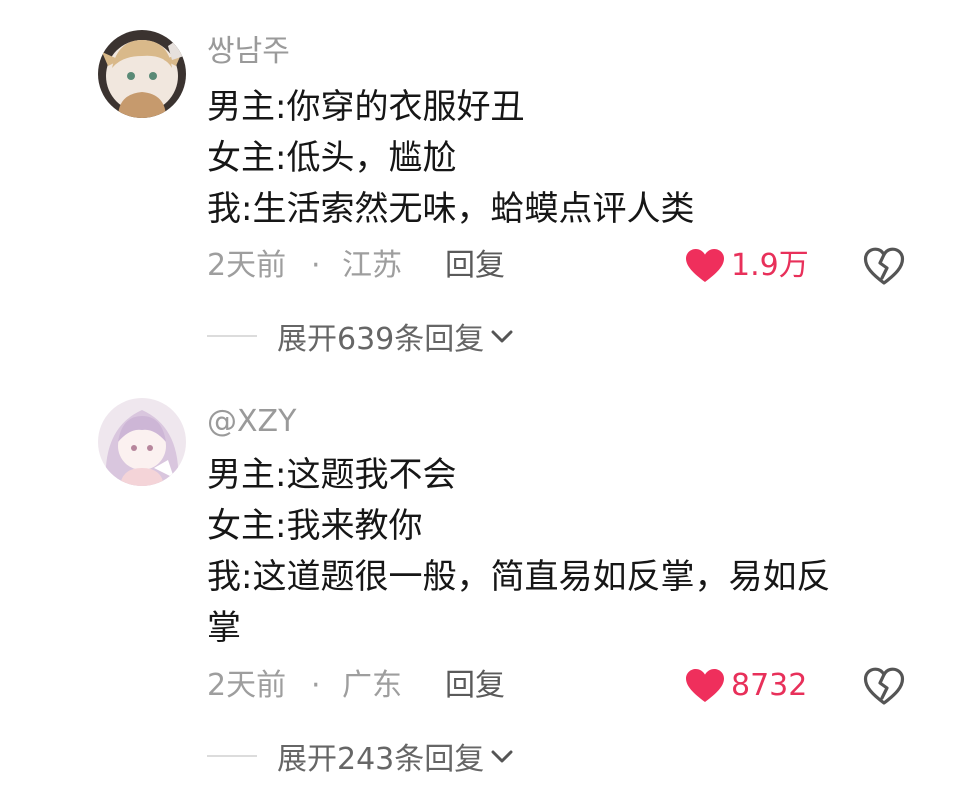  Describe the element at coordinates (315, 526) in the screenshot. I see `comment-line: 女主:我来教你` at that location.